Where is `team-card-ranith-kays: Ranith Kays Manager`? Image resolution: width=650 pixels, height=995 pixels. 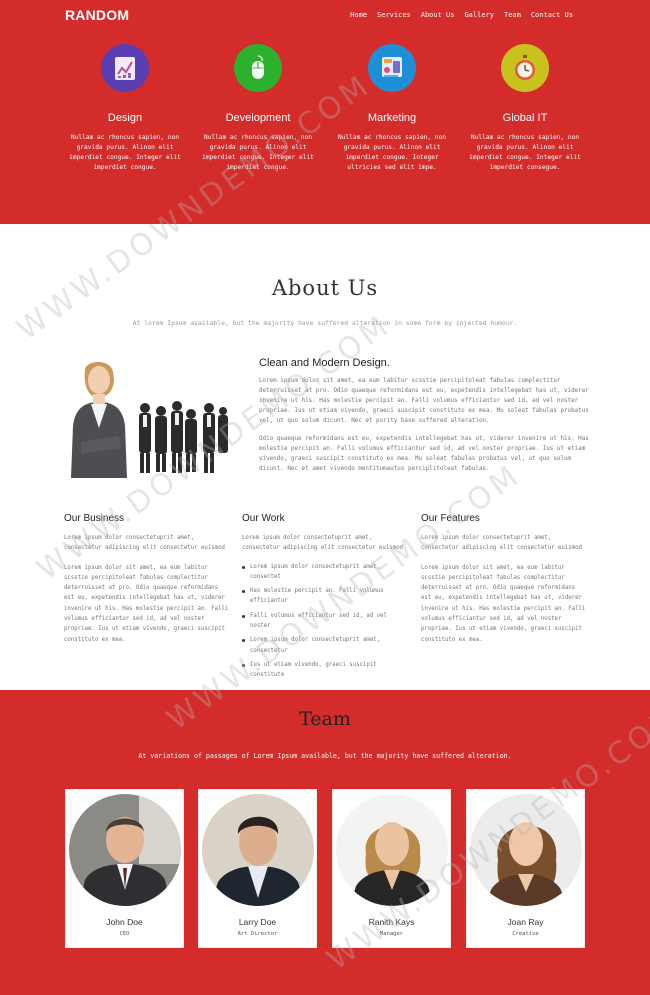
team-card-ranith-kays: Ranith Kays Manager is located at coordinates (391, 868).